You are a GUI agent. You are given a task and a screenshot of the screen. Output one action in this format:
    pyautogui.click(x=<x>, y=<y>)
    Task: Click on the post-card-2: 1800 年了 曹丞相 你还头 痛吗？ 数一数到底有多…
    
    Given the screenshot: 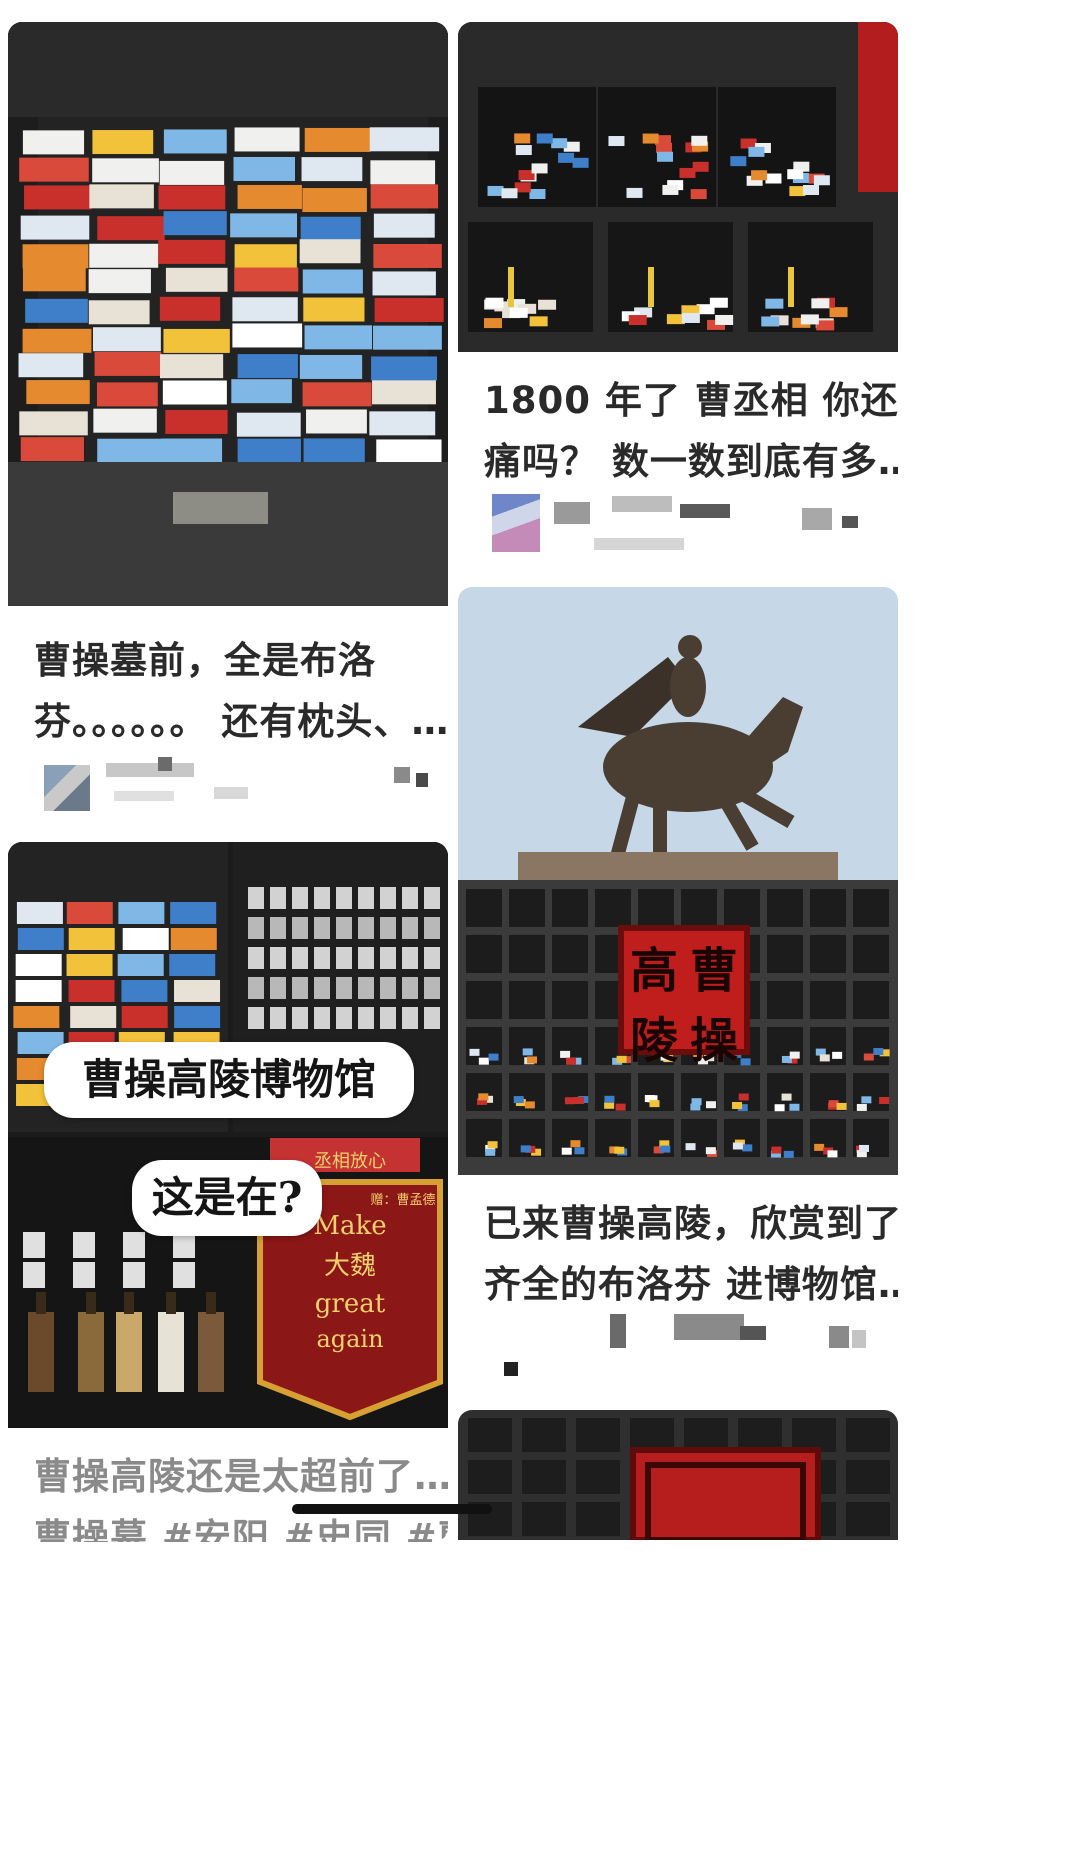 What is the action you would take?
    pyautogui.click(x=678, y=294)
    